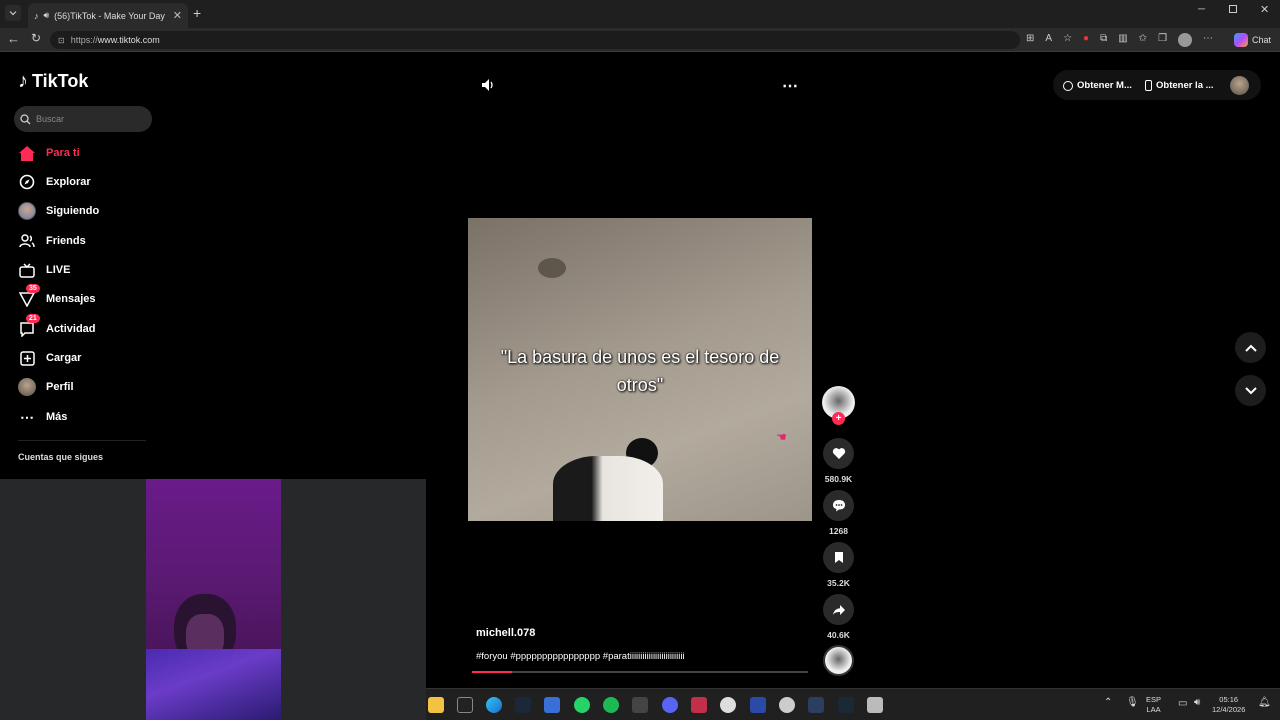 Image resolution: width=1280 pixels, height=720 pixels. I want to click on site-info-icon: ⊡, so click(61, 40).